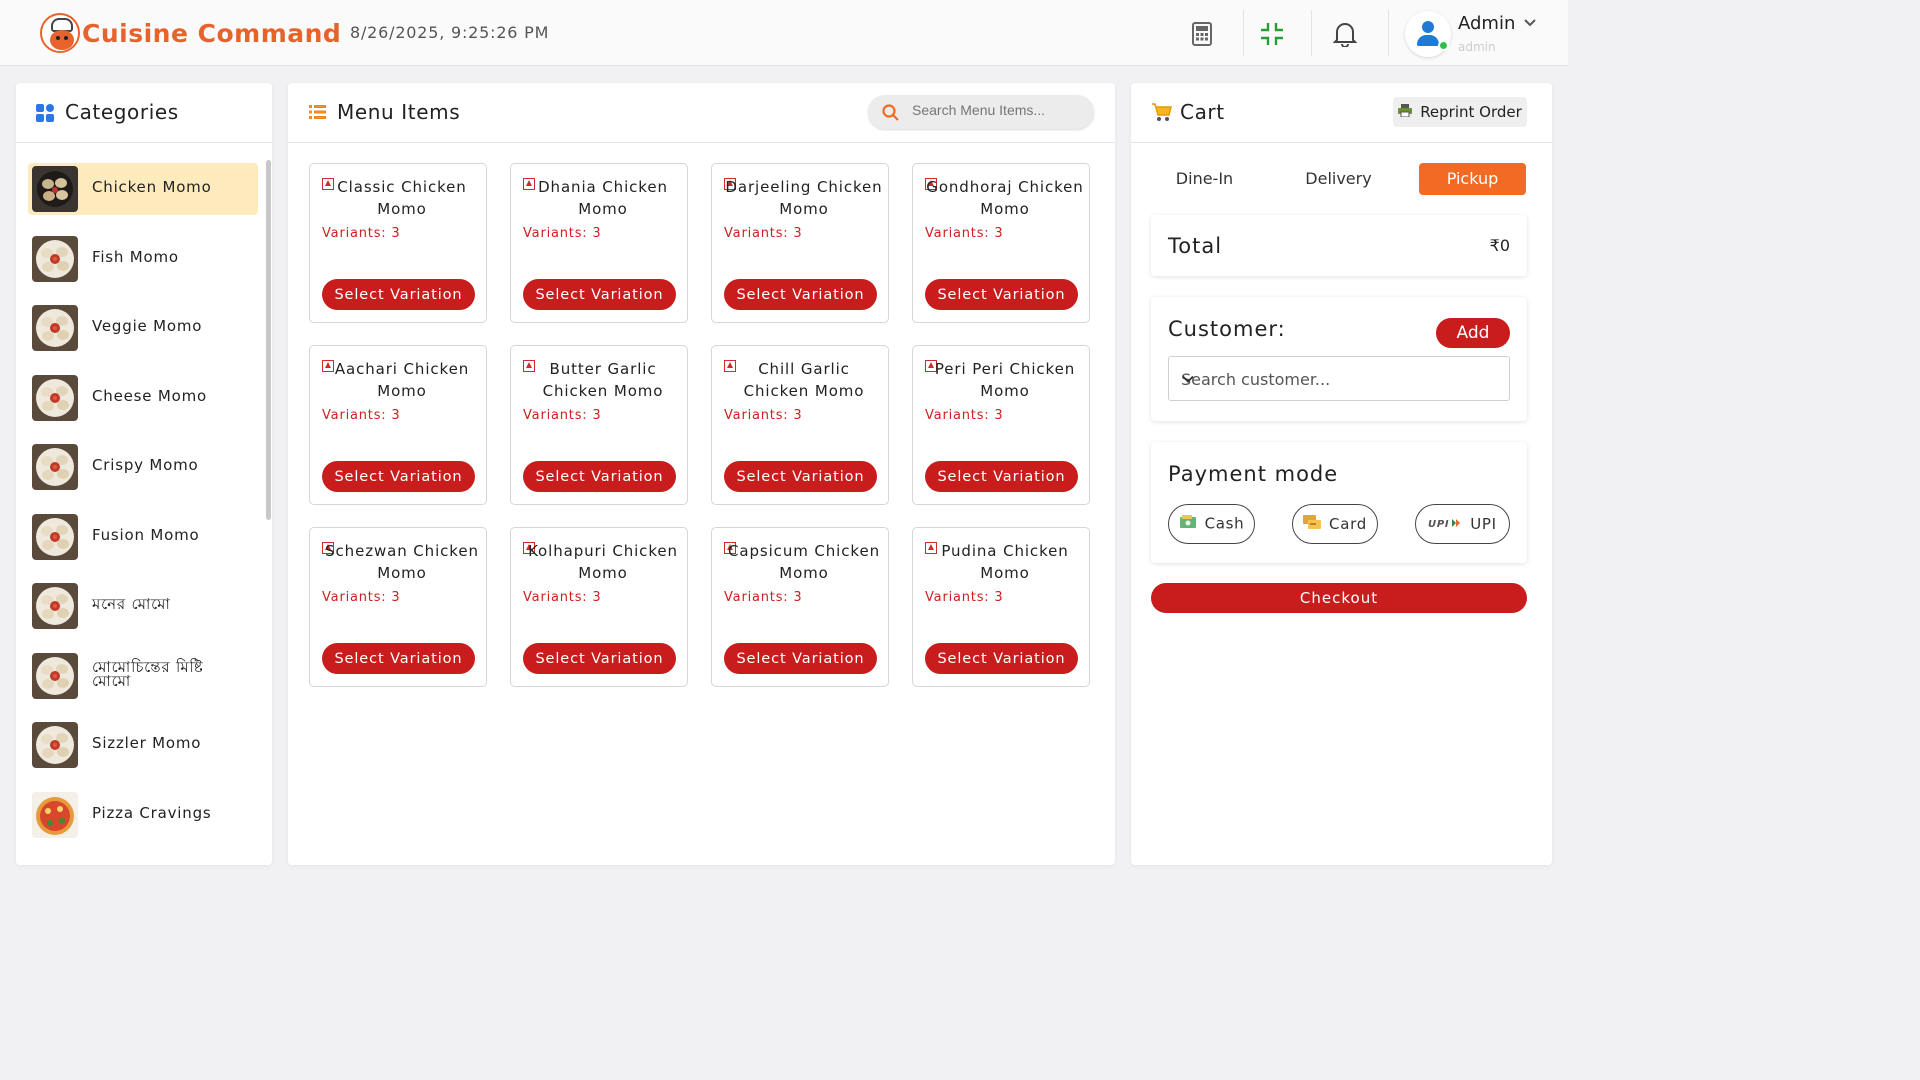 The width and height of the screenshot is (1920, 1080). I want to click on menu-item-name: Butter Garlic Chicken Momo, so click(603, 380).